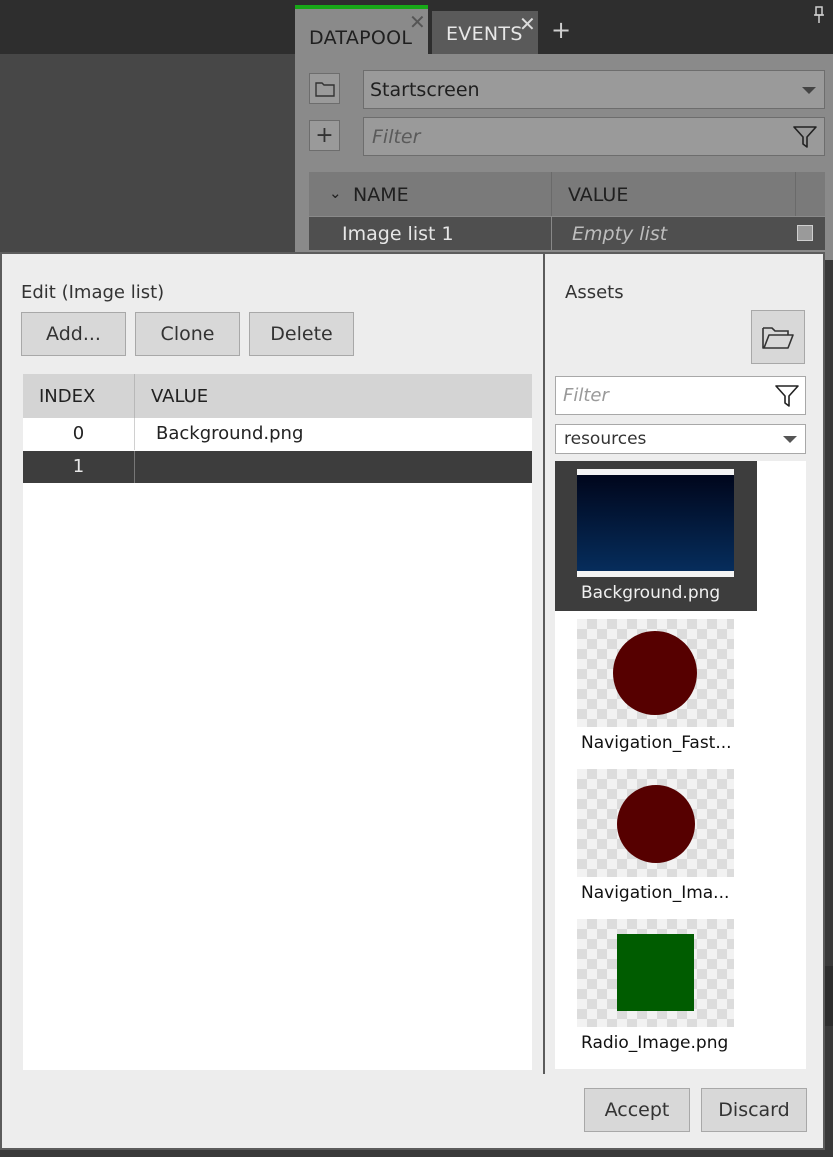  What do you see at coordinates (187, 334) in the screenshot?
I see `clone-button: Clone` at bounding box center [187, 334].